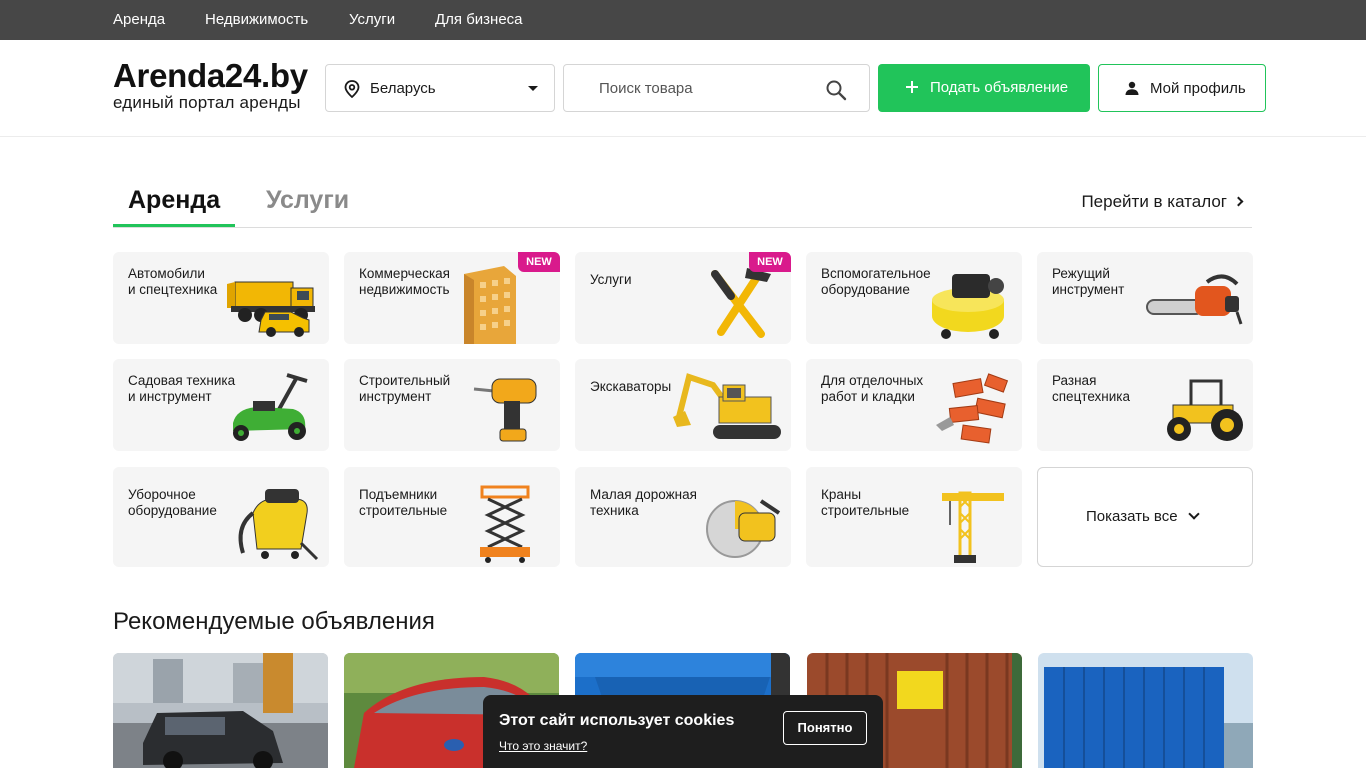 The width and height of the screenshot is (1366, 768). I want to click on scissor-lift-image, so click(505, 524).